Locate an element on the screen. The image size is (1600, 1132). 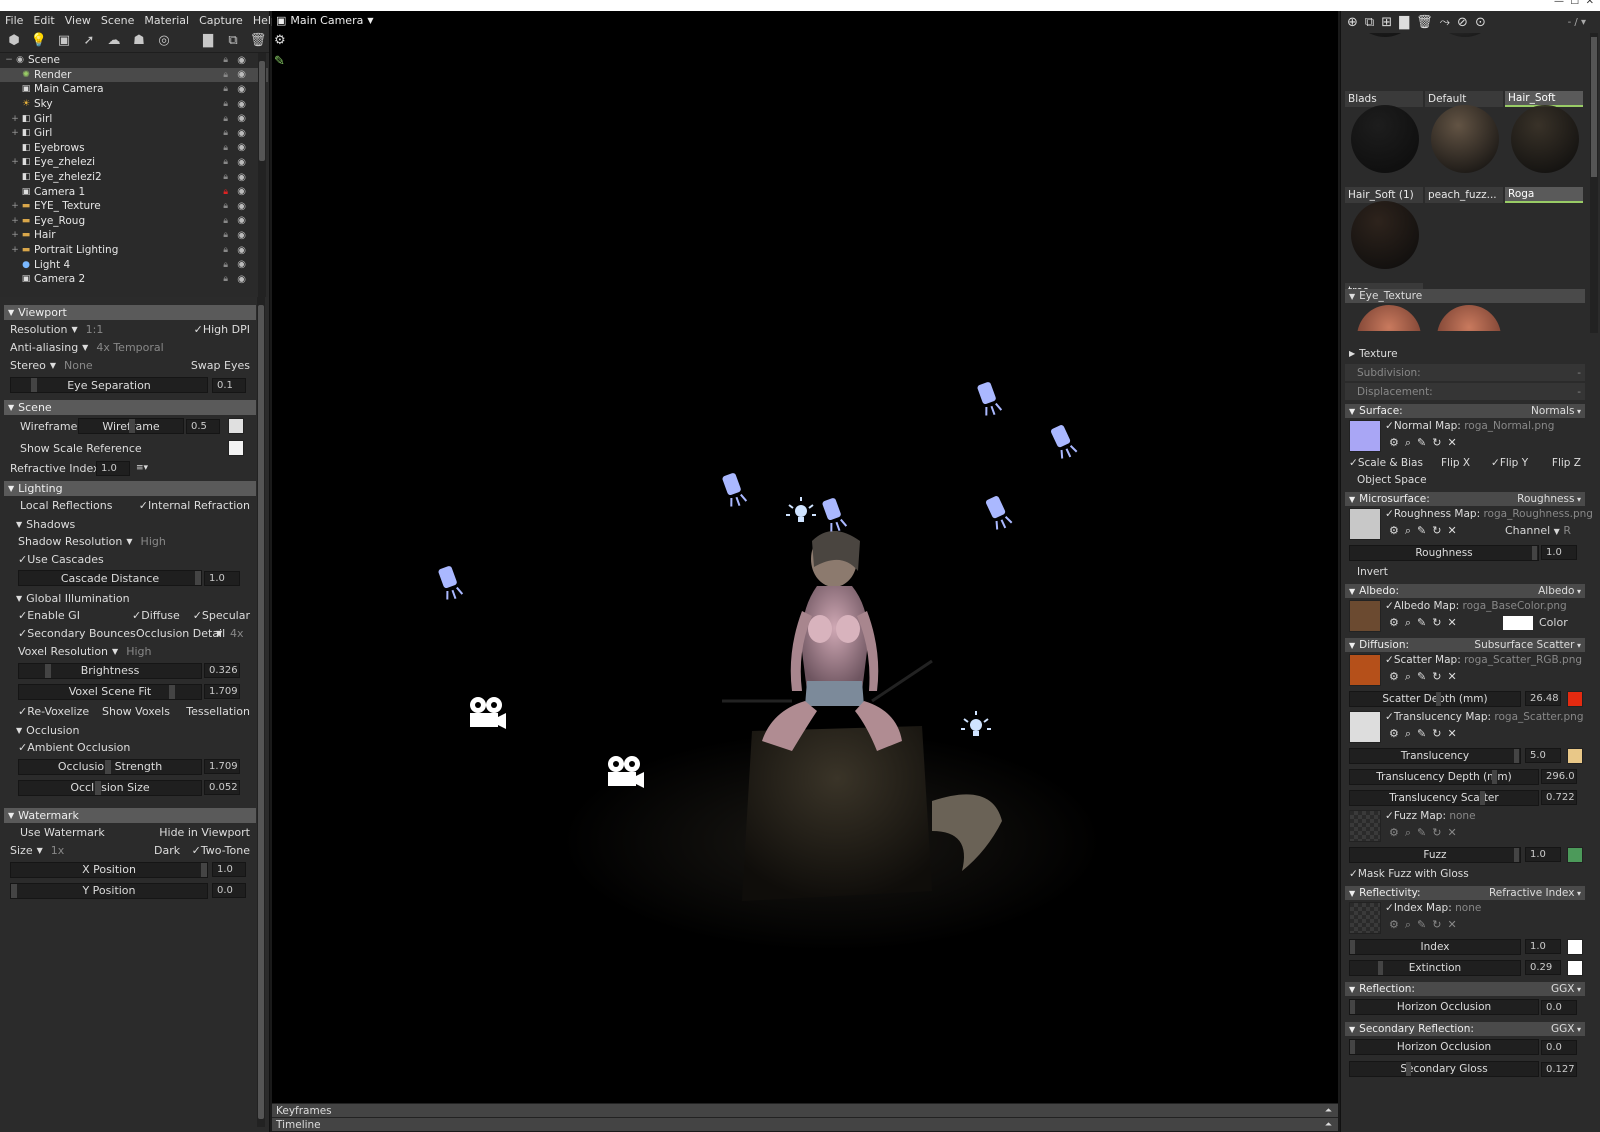
translucency-depth-slider: Translucency Depth (mm) is located at coordinates (1444, 776).